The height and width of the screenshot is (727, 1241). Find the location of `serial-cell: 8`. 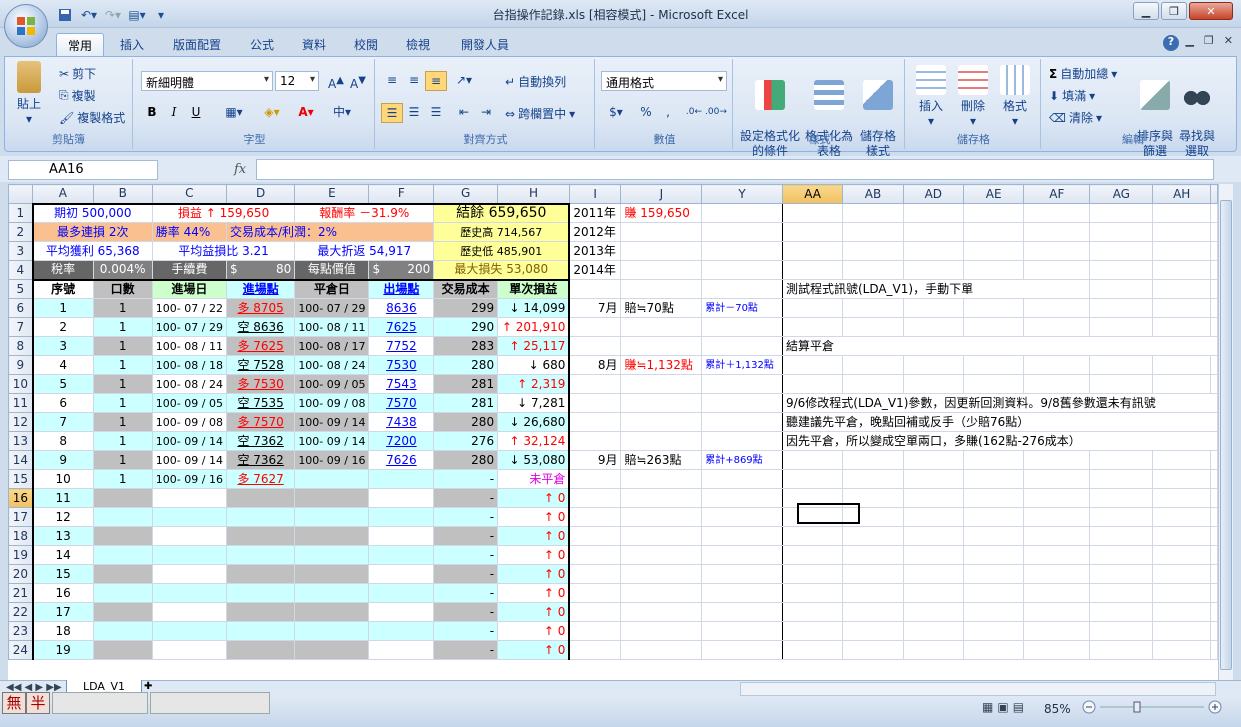

serial-cell: 8 is located at coordinates (62, 441).